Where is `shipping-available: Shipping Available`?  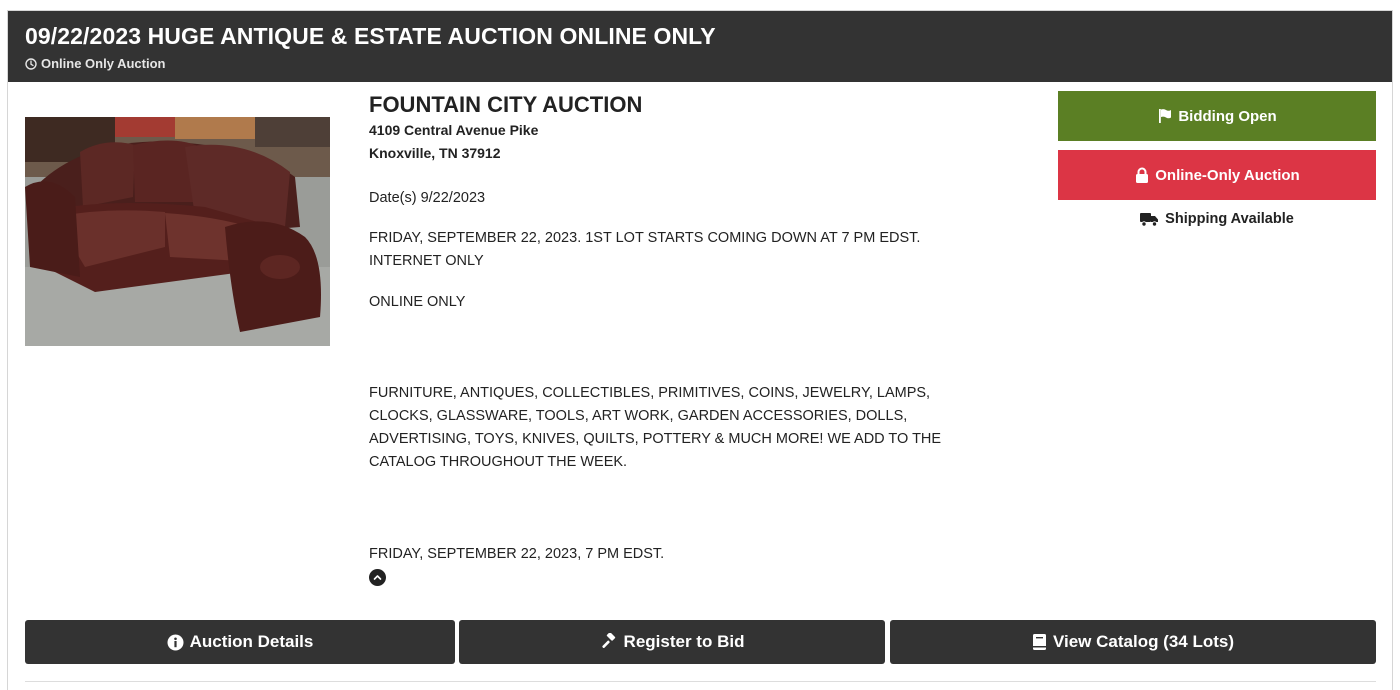
shipping-available: Shipping Available is located at coordinates (1217, 219).